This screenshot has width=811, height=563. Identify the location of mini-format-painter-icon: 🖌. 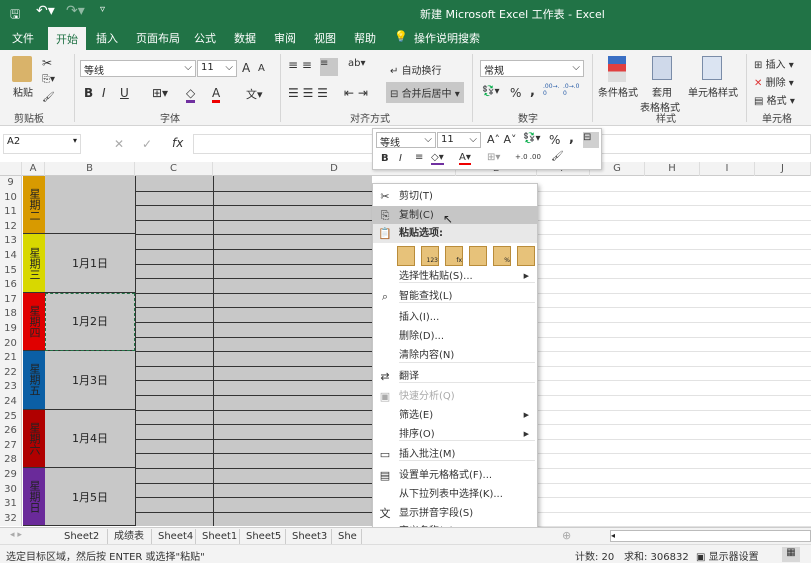
(557, 156).